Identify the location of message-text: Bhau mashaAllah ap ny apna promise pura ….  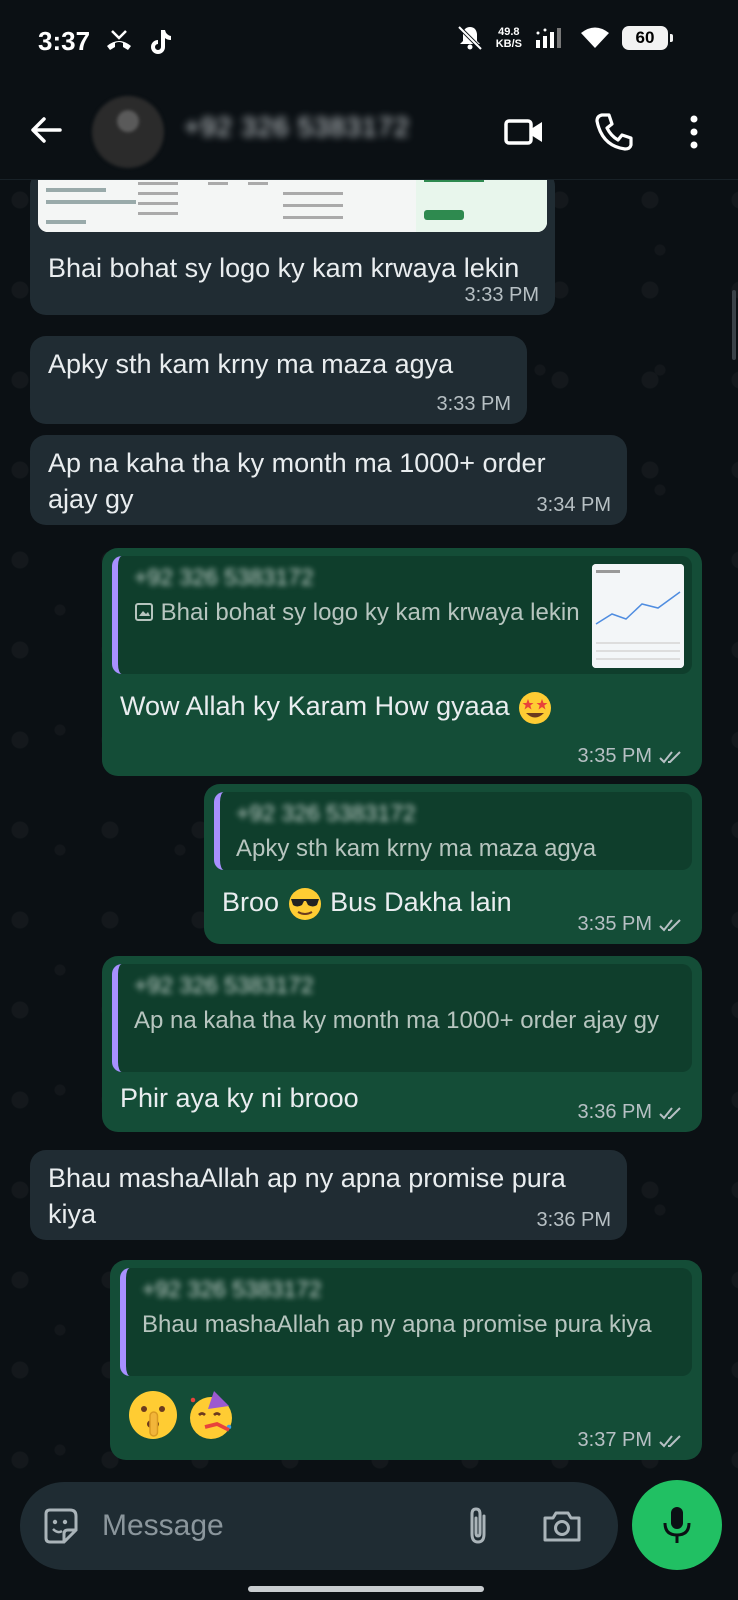
(307, 1196).